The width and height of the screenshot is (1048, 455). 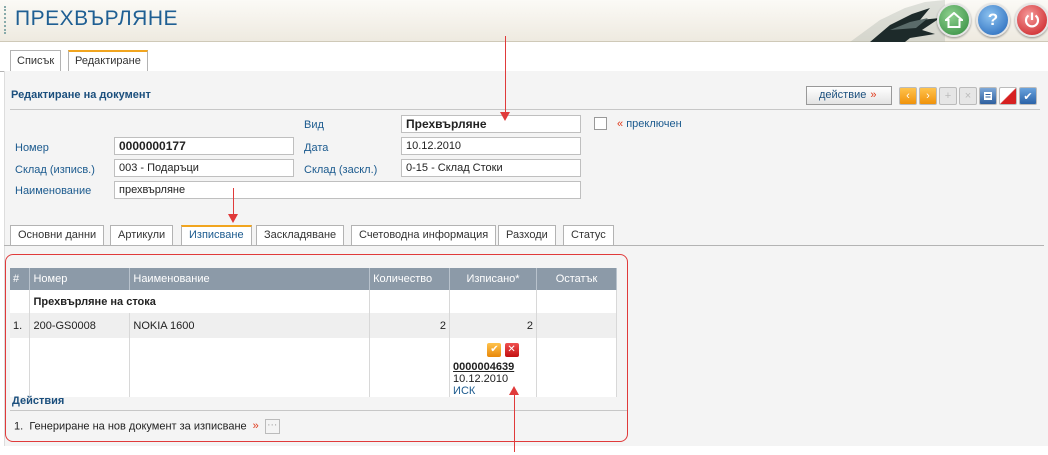 I want to click on switched-label: преключен, so click(x=654, y=124).